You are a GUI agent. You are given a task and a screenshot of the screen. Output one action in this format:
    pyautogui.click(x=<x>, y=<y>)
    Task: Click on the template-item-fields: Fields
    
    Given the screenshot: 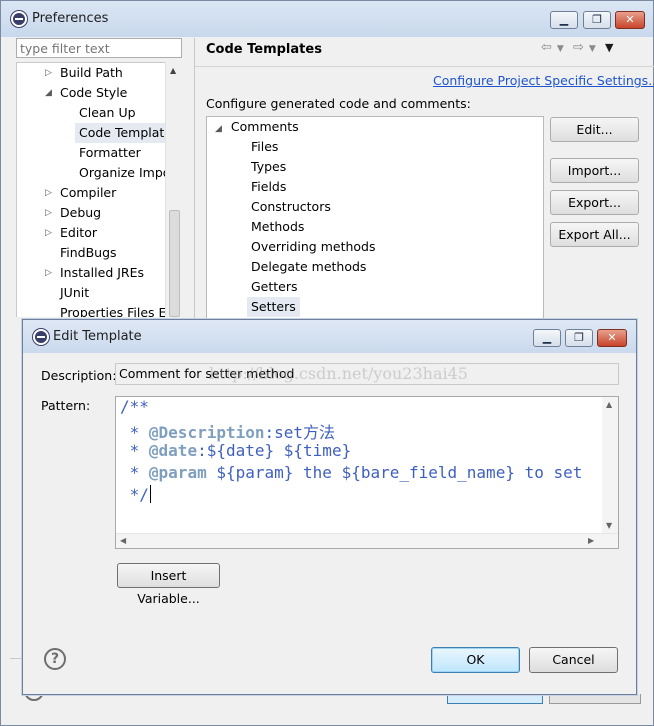 What is the action you would take?
    pyautogui.click(x=268, y=187)
    